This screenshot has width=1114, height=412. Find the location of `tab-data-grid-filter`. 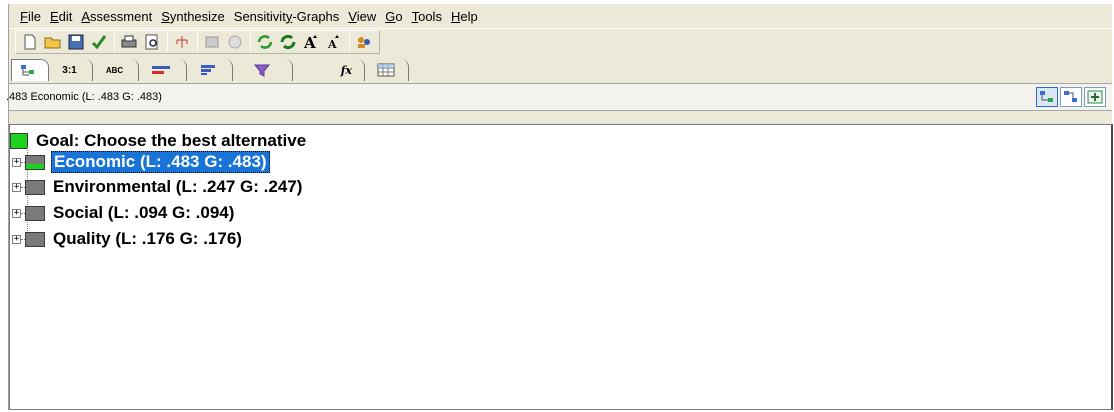

tab-data-grid-filter is located at coordinates (263, 70).